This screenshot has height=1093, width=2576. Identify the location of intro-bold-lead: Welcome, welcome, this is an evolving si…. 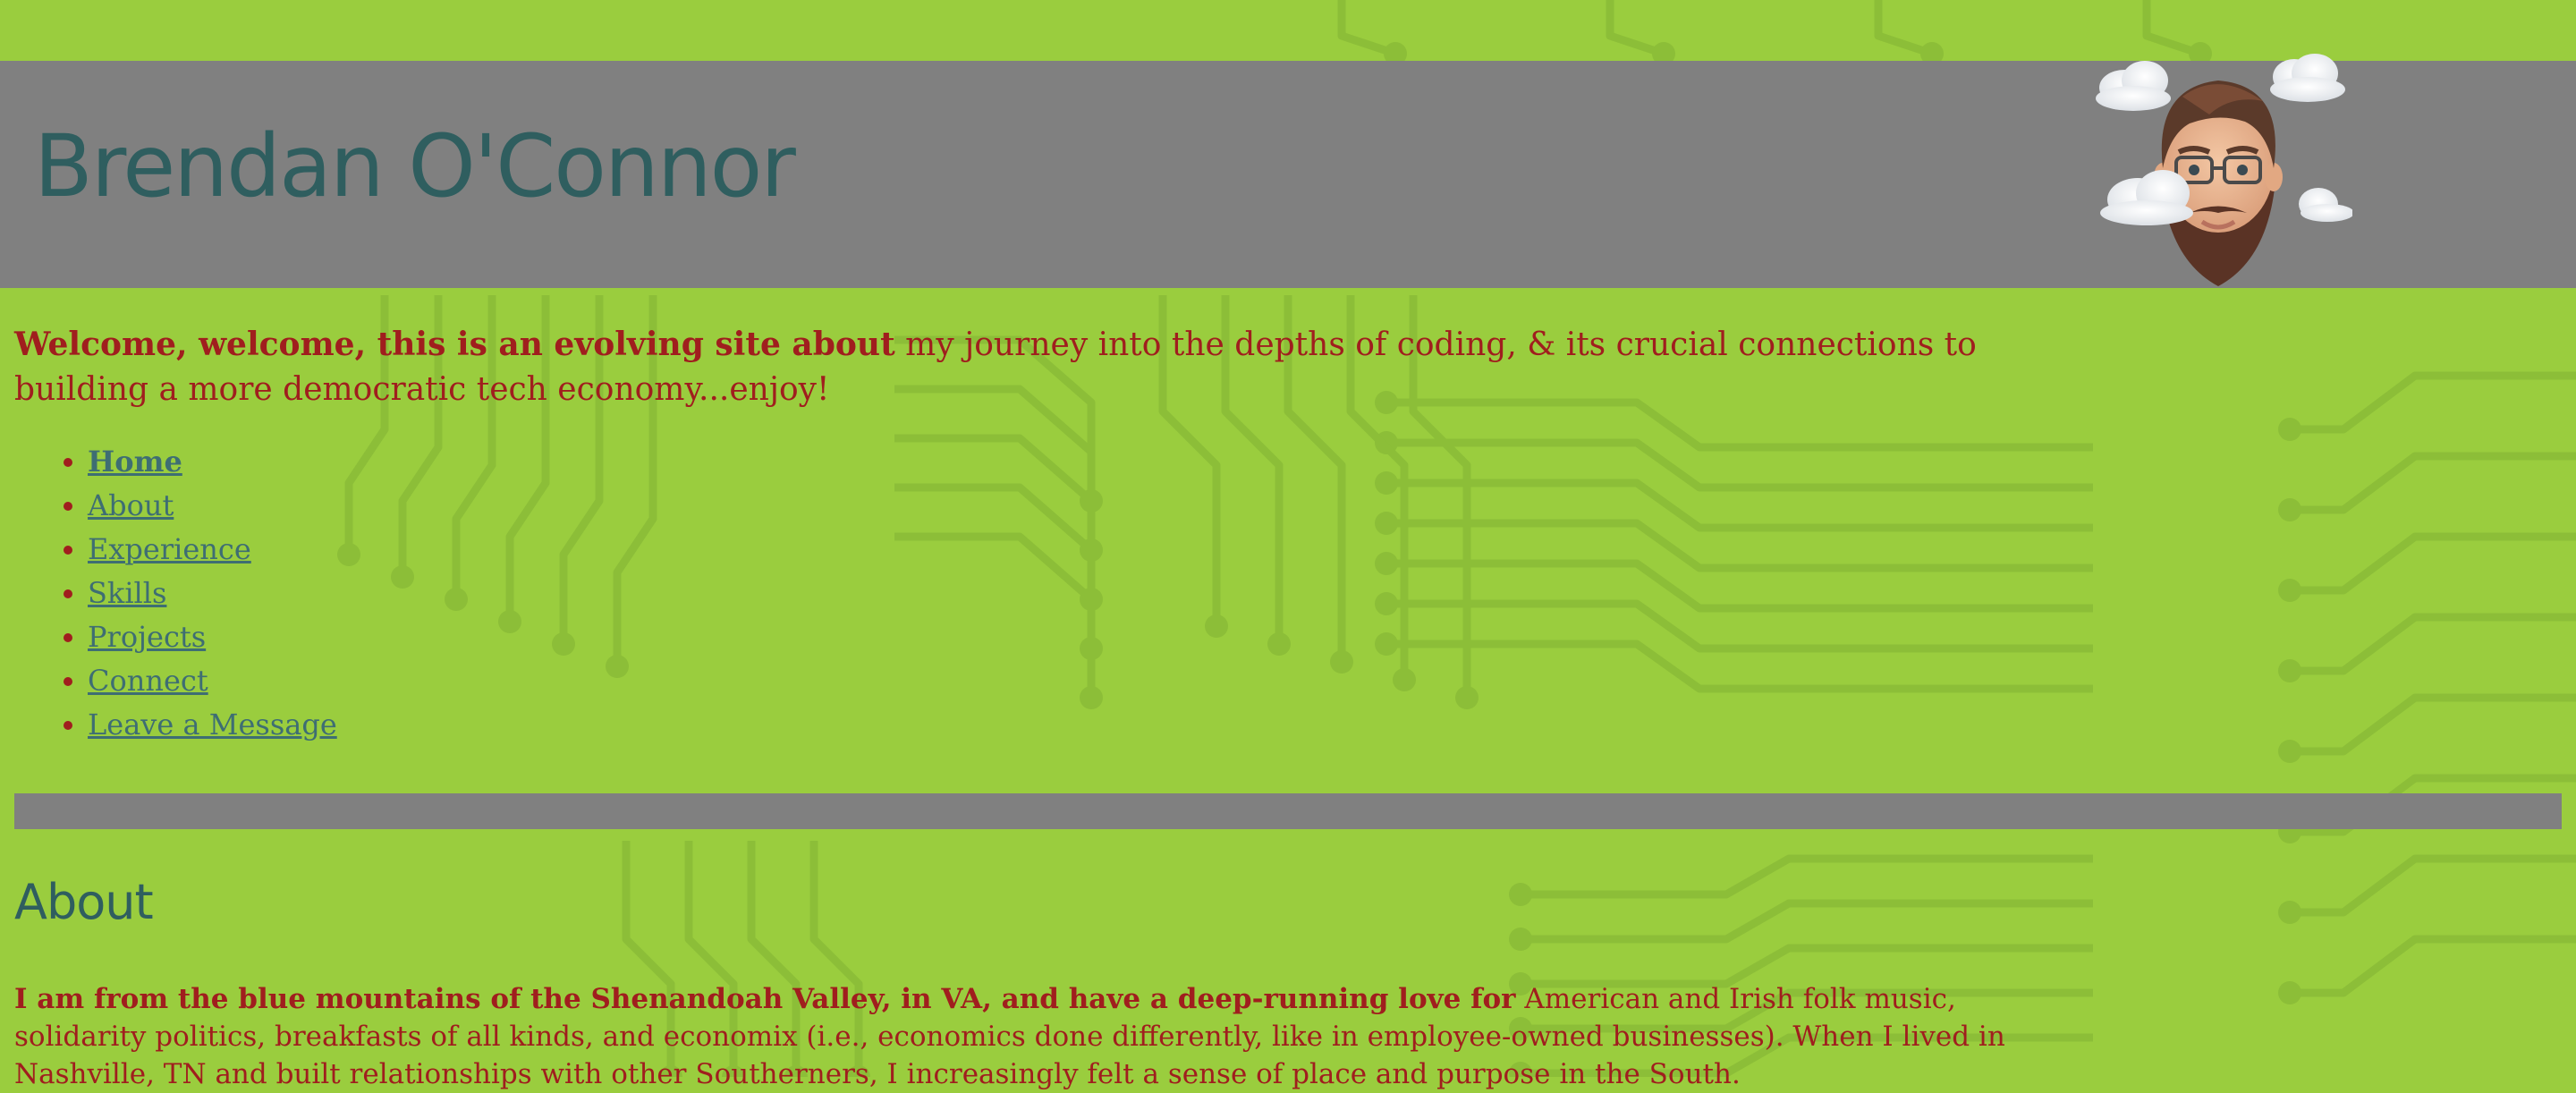
(454, 344).